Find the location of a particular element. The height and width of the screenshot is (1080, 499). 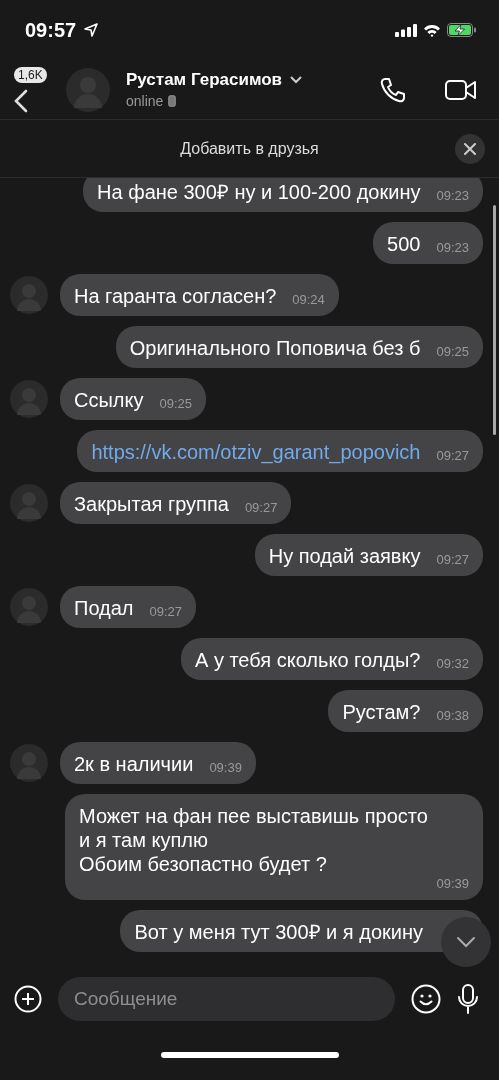

message-text: А у тебя сколько голды? is located at coordinates (308, 660).